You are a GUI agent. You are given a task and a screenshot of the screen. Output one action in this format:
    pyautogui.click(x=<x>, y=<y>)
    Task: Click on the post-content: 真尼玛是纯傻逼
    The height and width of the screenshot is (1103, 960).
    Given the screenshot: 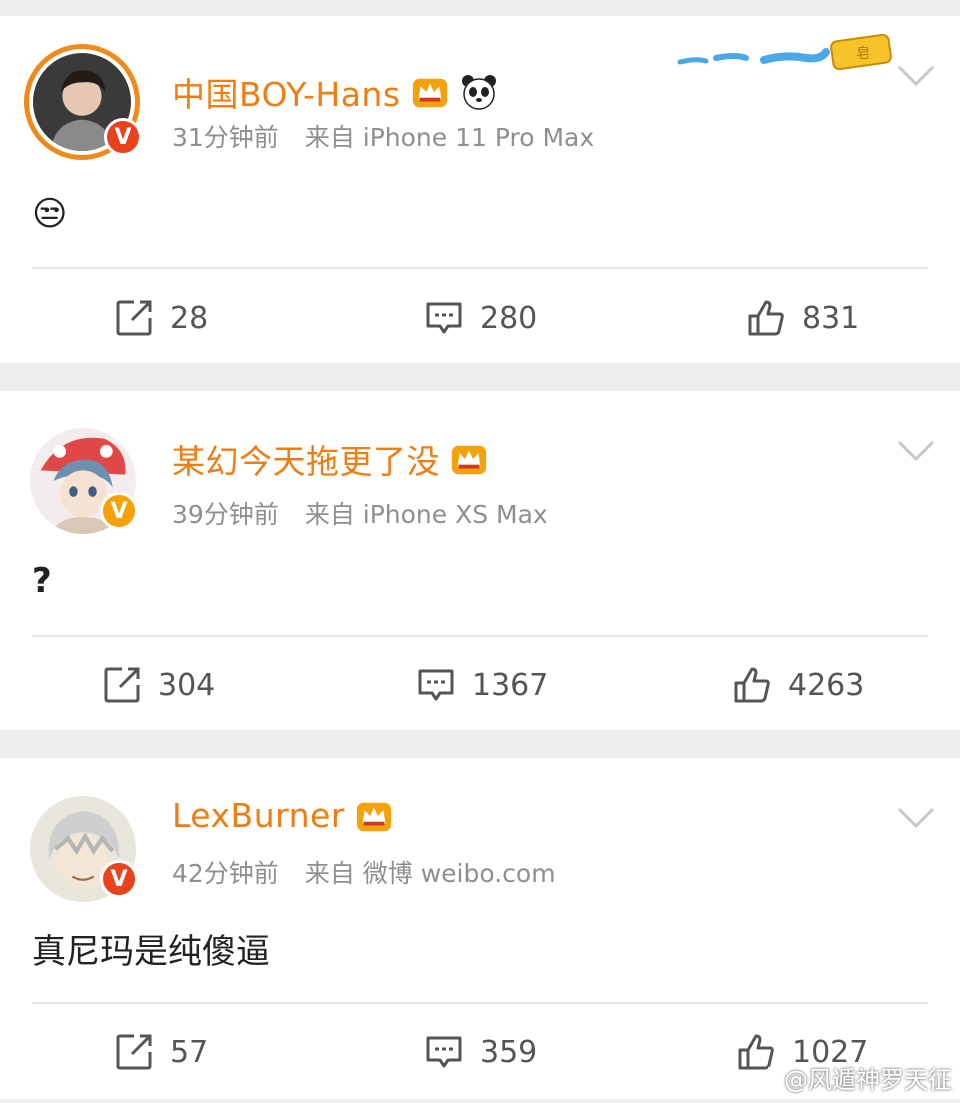 What is the action you would take?
    pyautogui.click(x=151, y=952)
    